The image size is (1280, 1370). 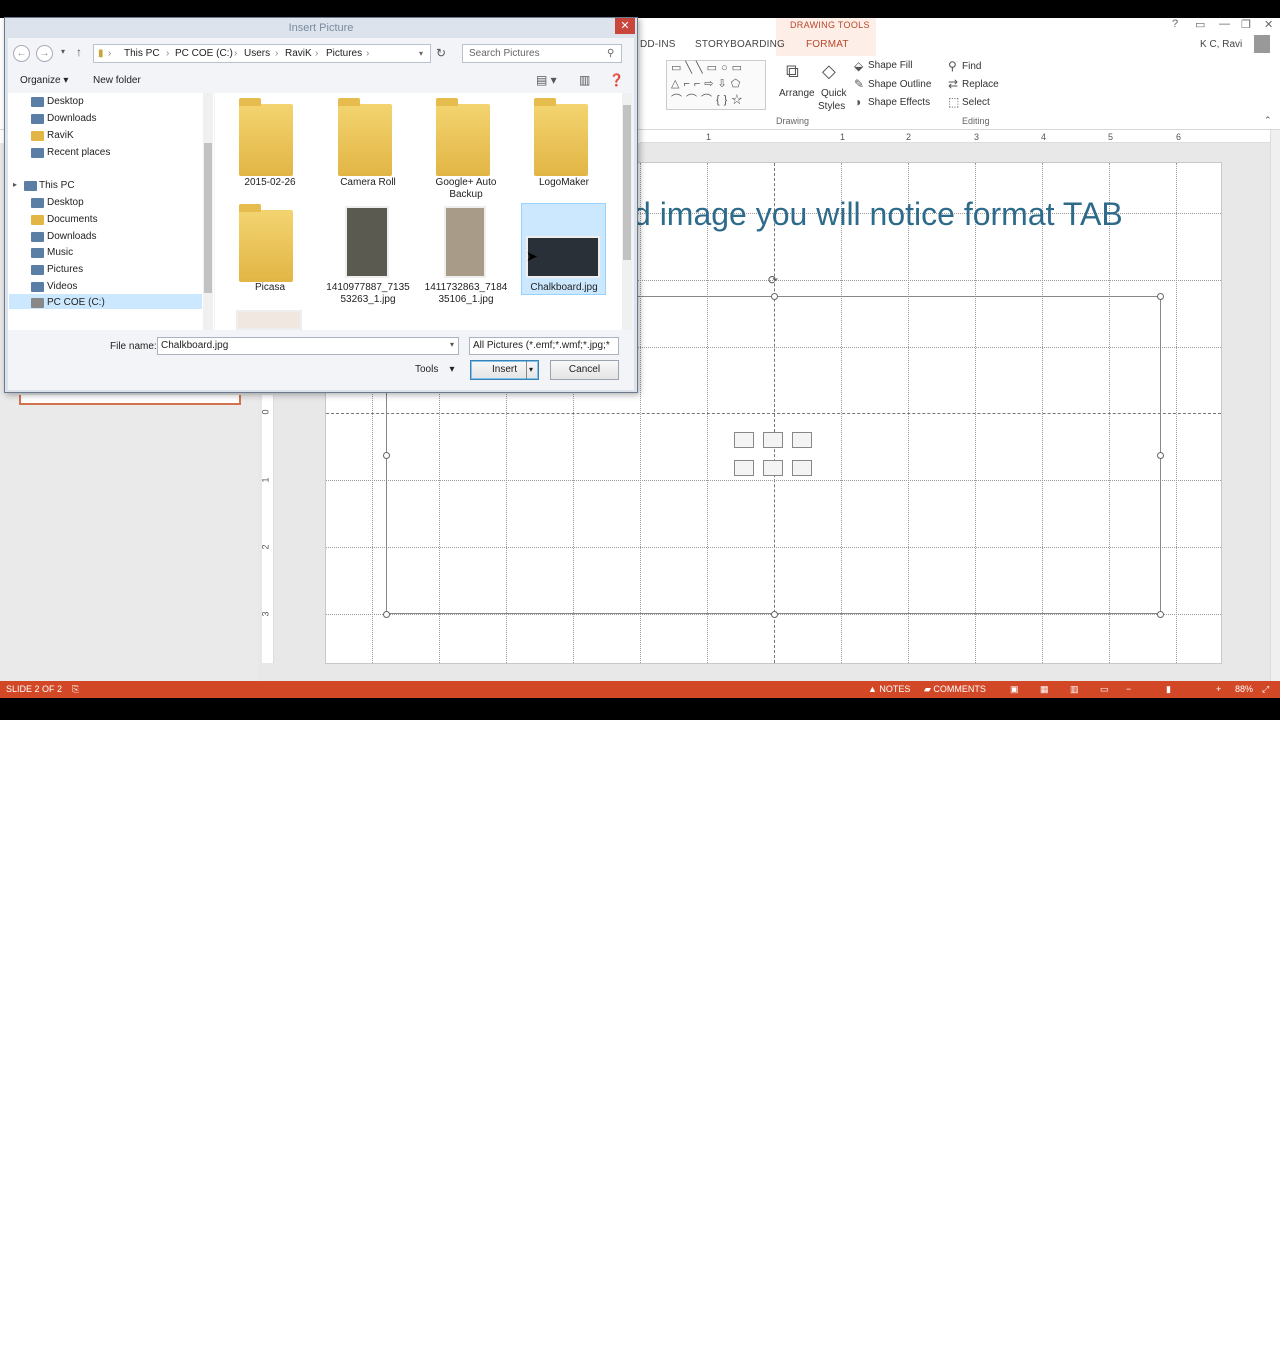 What do you see at coordinates (76, 302) in the screenshot?
I see `nav-item-pc-coe: PC COE (C:)` at bounding box center [76, 302].